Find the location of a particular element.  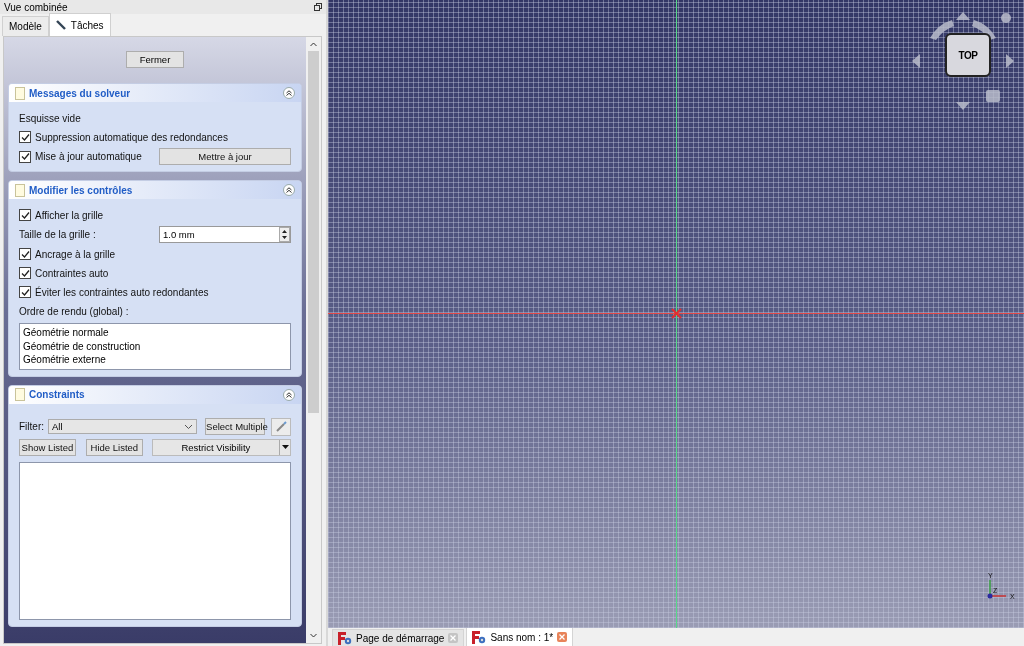

list-item: Géométrie normale is located at coordinates (155, 333).